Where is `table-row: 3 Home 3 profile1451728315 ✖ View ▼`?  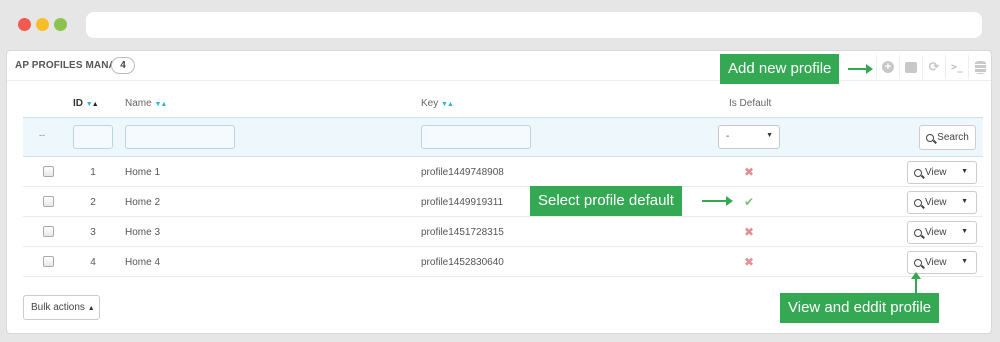
table-row: 3 Home 3 profile1451728315 ✖ View ▼ is located at coordinates (503, 232).